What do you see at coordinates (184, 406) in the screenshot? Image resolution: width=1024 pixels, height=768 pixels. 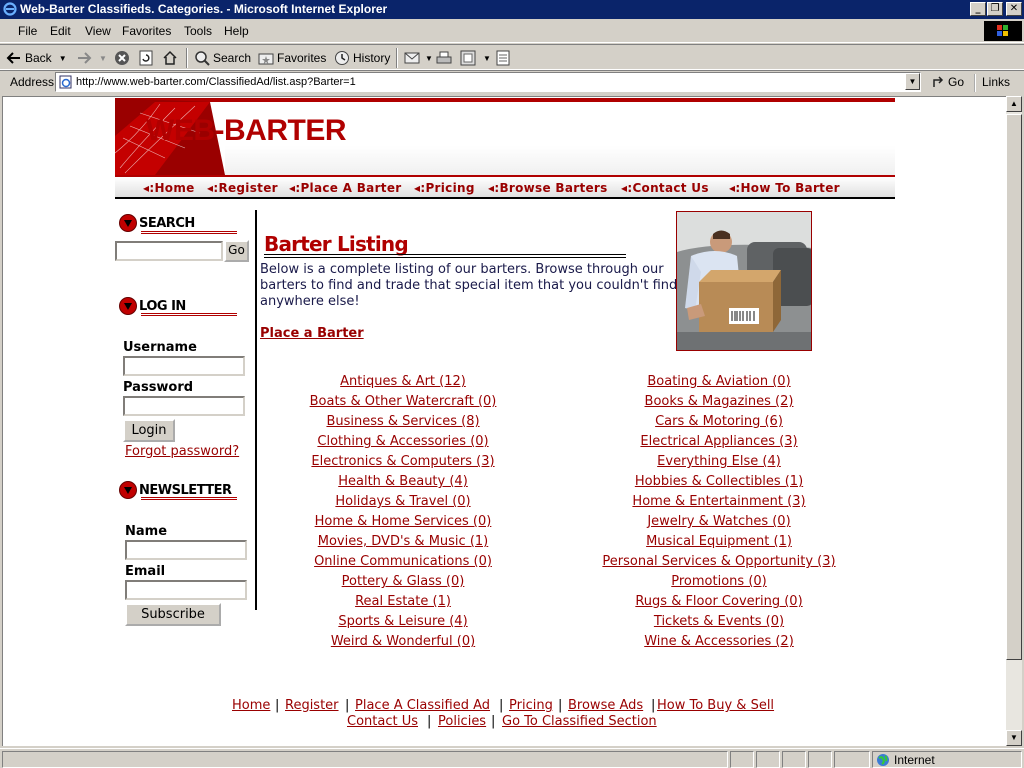 I see `password-input` at bounding box center [184, 406].